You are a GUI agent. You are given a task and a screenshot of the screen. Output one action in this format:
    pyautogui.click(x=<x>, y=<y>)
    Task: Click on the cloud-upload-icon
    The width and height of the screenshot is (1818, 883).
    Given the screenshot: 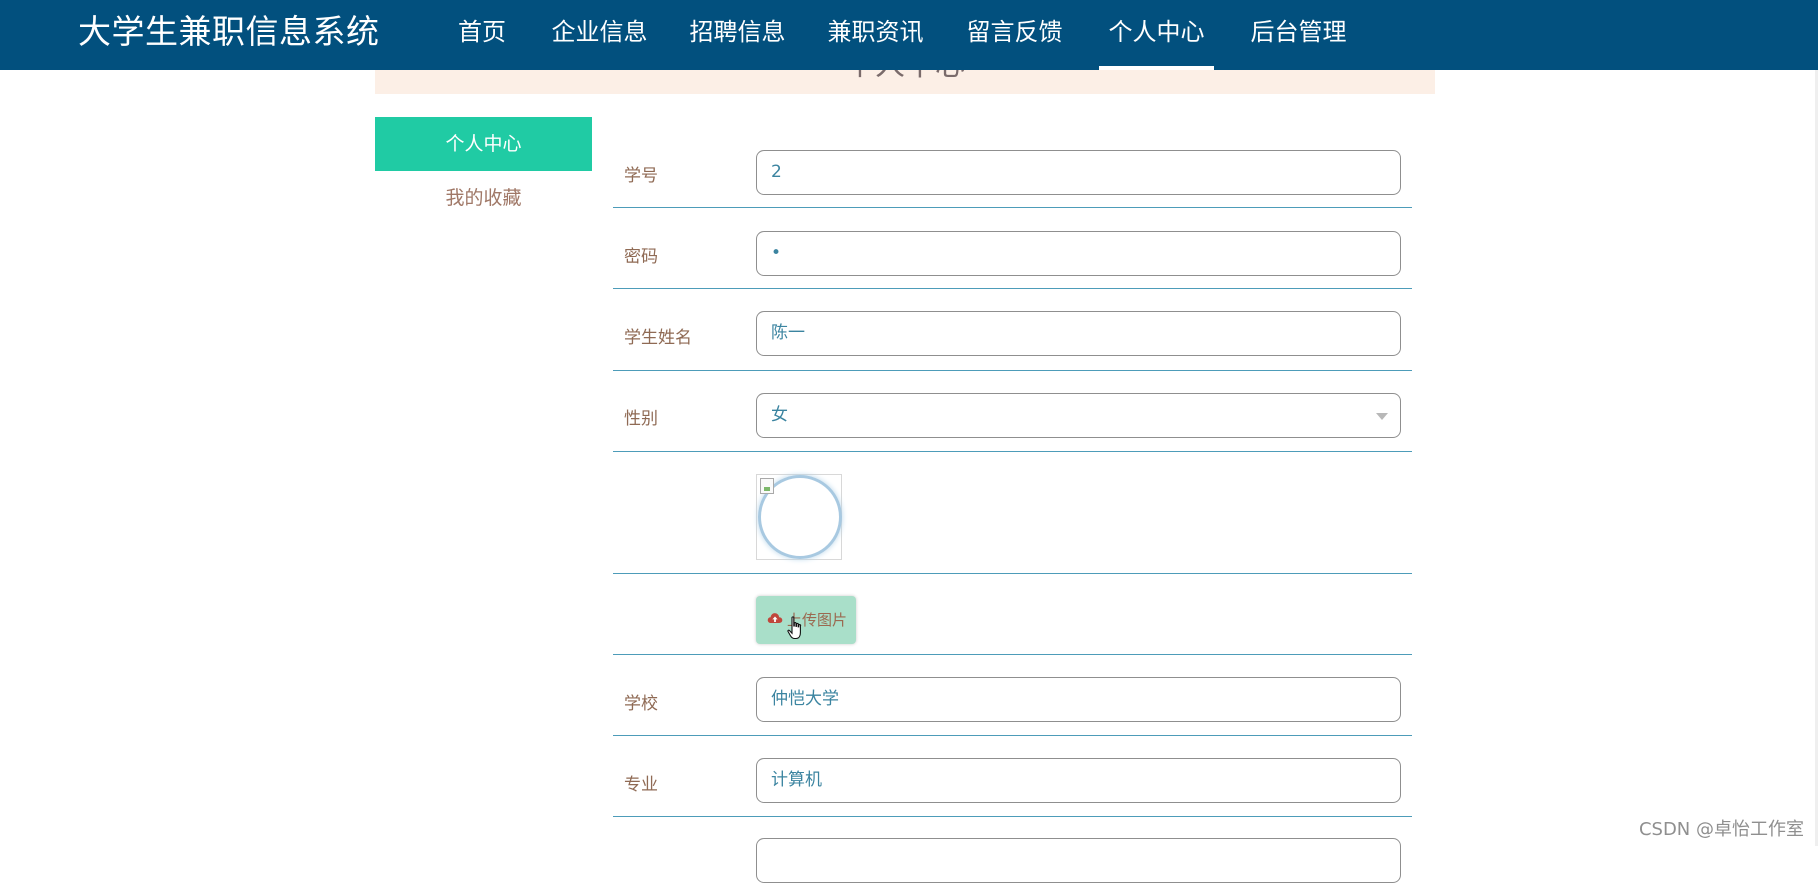 What is the action you would take?
    pyautogui.click(x=775, y=618)
    